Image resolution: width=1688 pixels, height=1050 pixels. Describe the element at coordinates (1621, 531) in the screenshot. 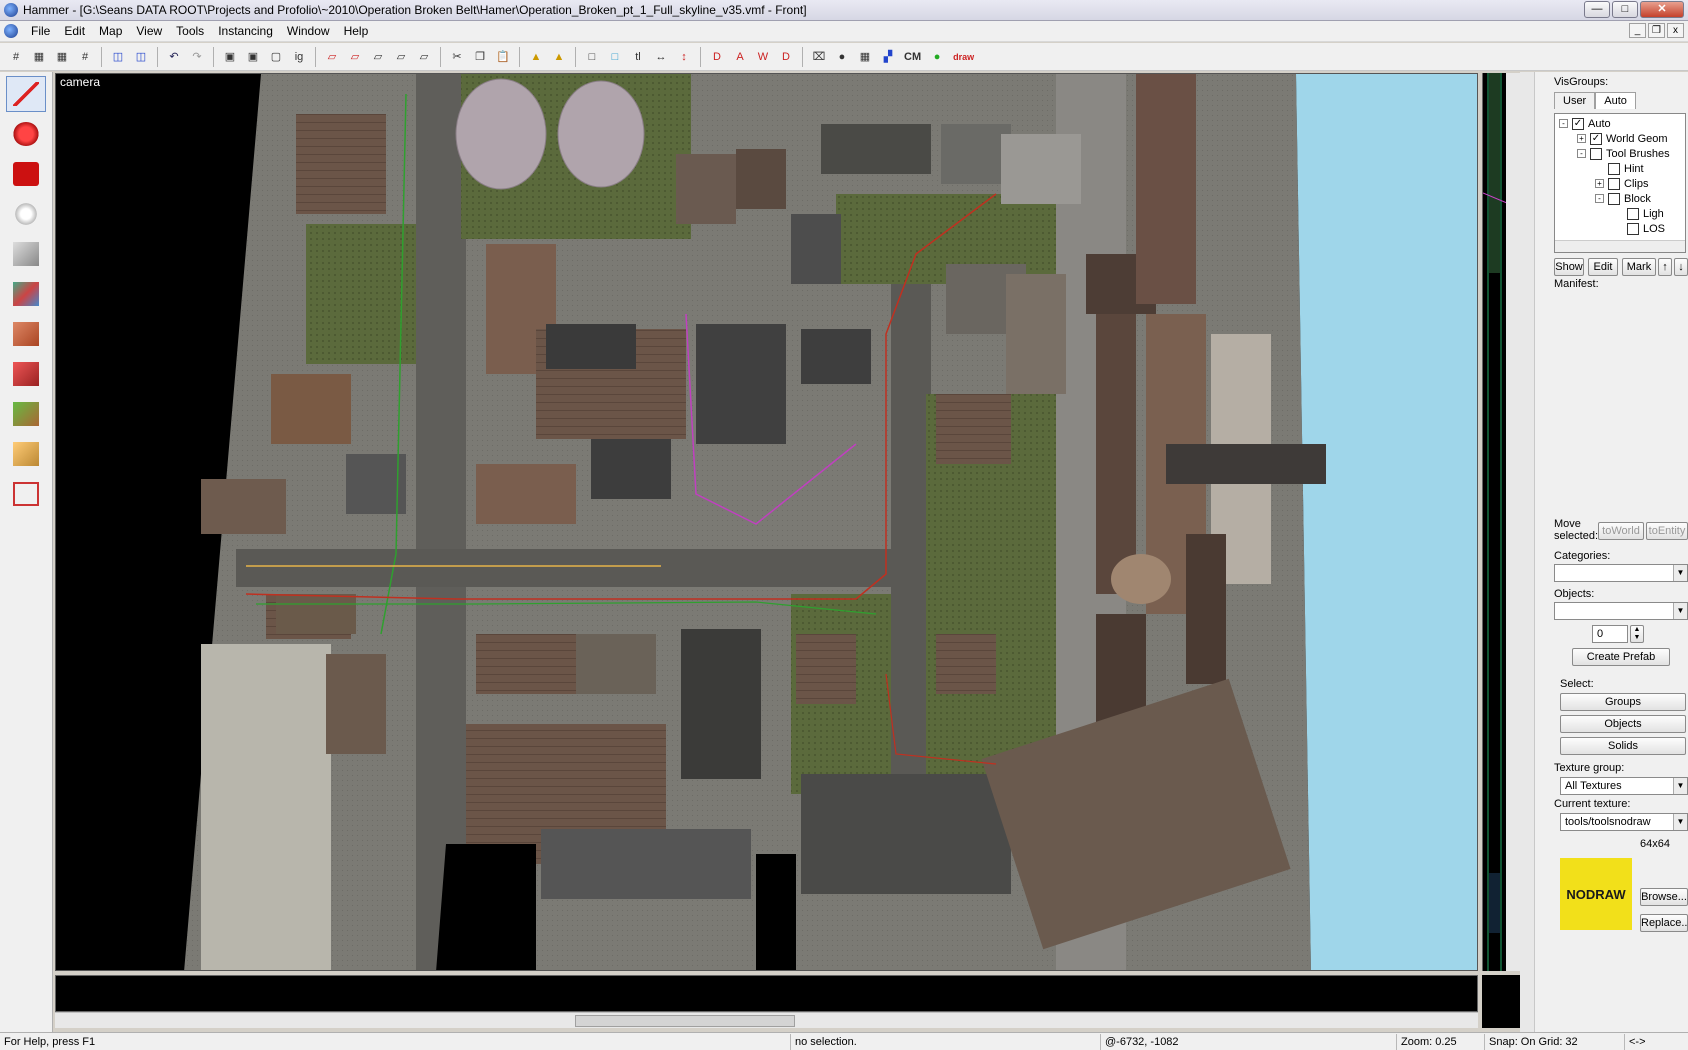

I see `to-world-button: toWorld` at that location.